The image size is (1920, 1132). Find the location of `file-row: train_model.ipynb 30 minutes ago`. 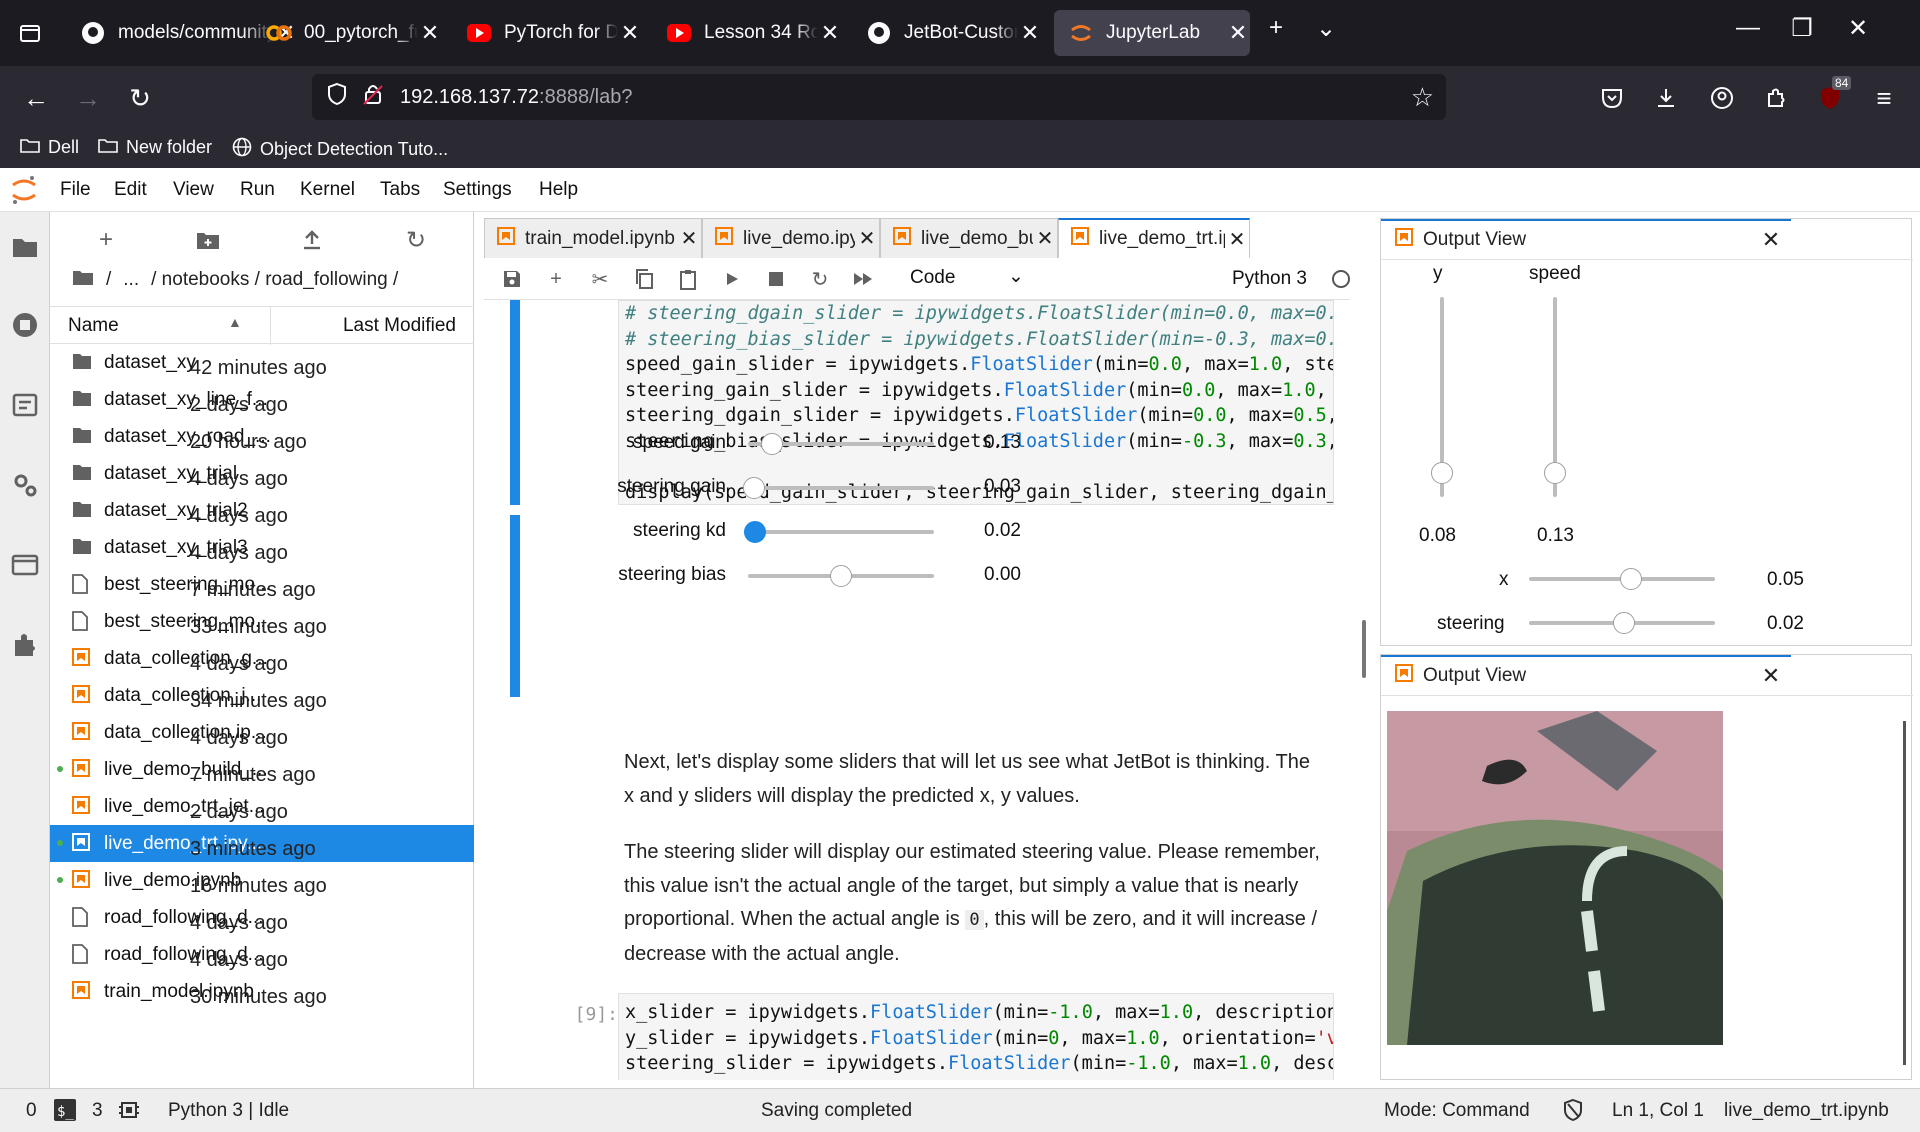

file-row: train_model.ipynb 30 minutes ago is located at coordinates (262, 991).